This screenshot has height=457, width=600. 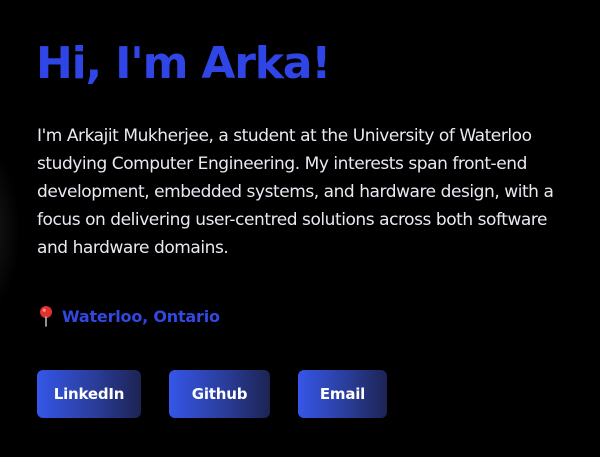 What do you see at coordinates (183, 63) in the screenshot?
I see `page-title: Hi, I'm Arka!` at bounding box center [183, 63].